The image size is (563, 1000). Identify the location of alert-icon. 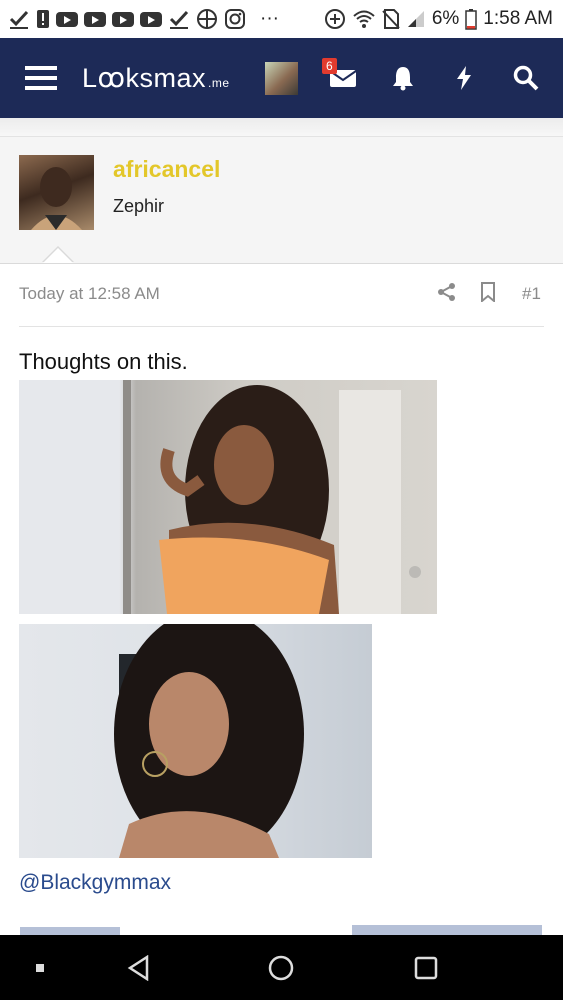
(43, 19).